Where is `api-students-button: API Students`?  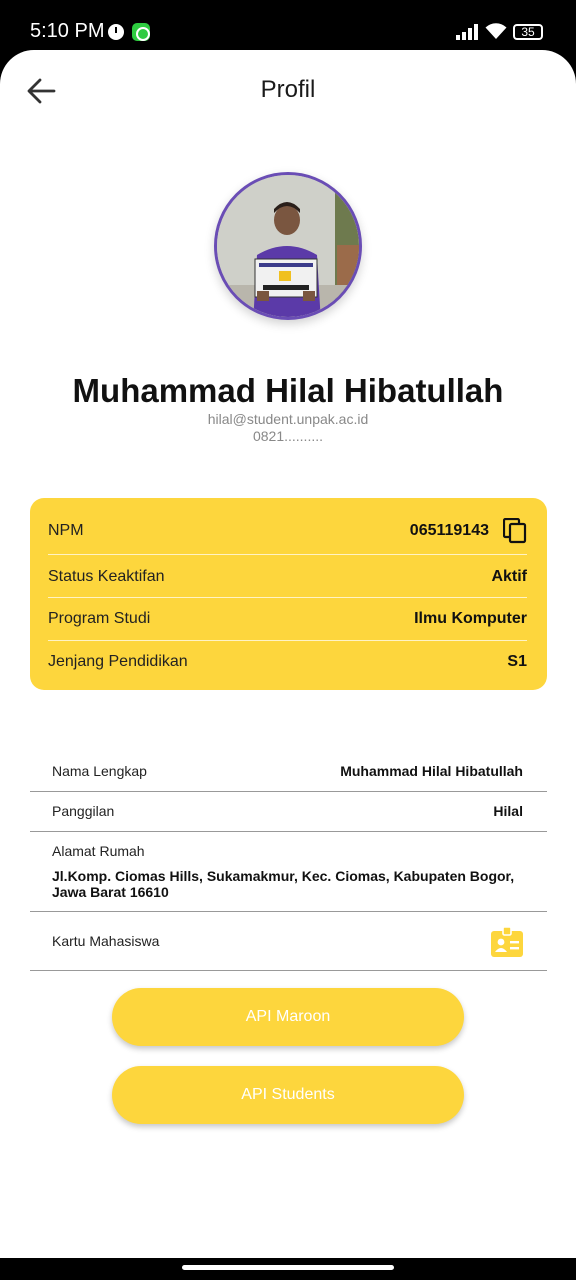
api-students-button: API Students is located at coordinates (288, 1095).